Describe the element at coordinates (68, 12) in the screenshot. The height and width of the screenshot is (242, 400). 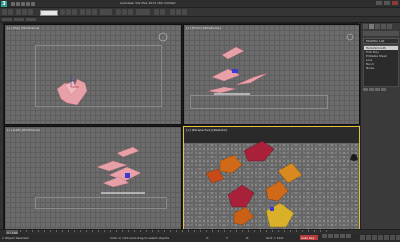
I see `select-by-name-icon` at that location.